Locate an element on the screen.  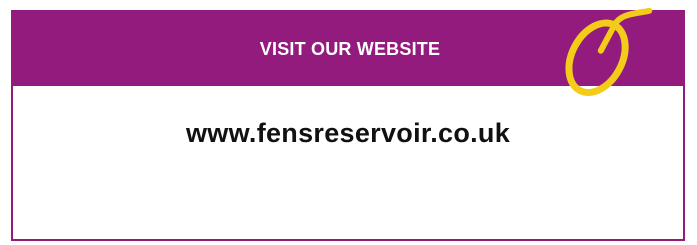
banner-title: VISIT OUR WEBSITE is located at coordinates (350, 48).